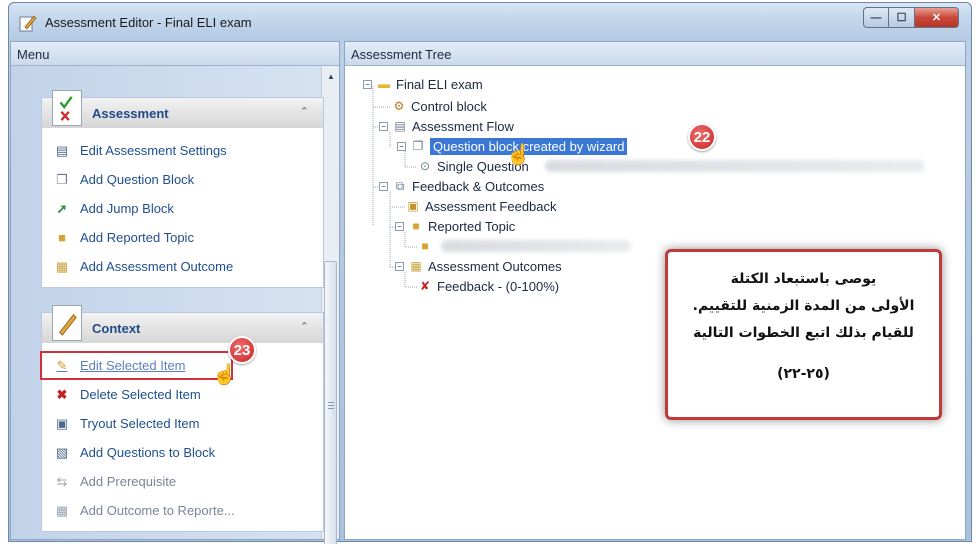 The image size is (979, 544). Describe the element at coordinates (127, 208) in the screenshot. I see `menu-item-label: Add Jump Block` at that location.